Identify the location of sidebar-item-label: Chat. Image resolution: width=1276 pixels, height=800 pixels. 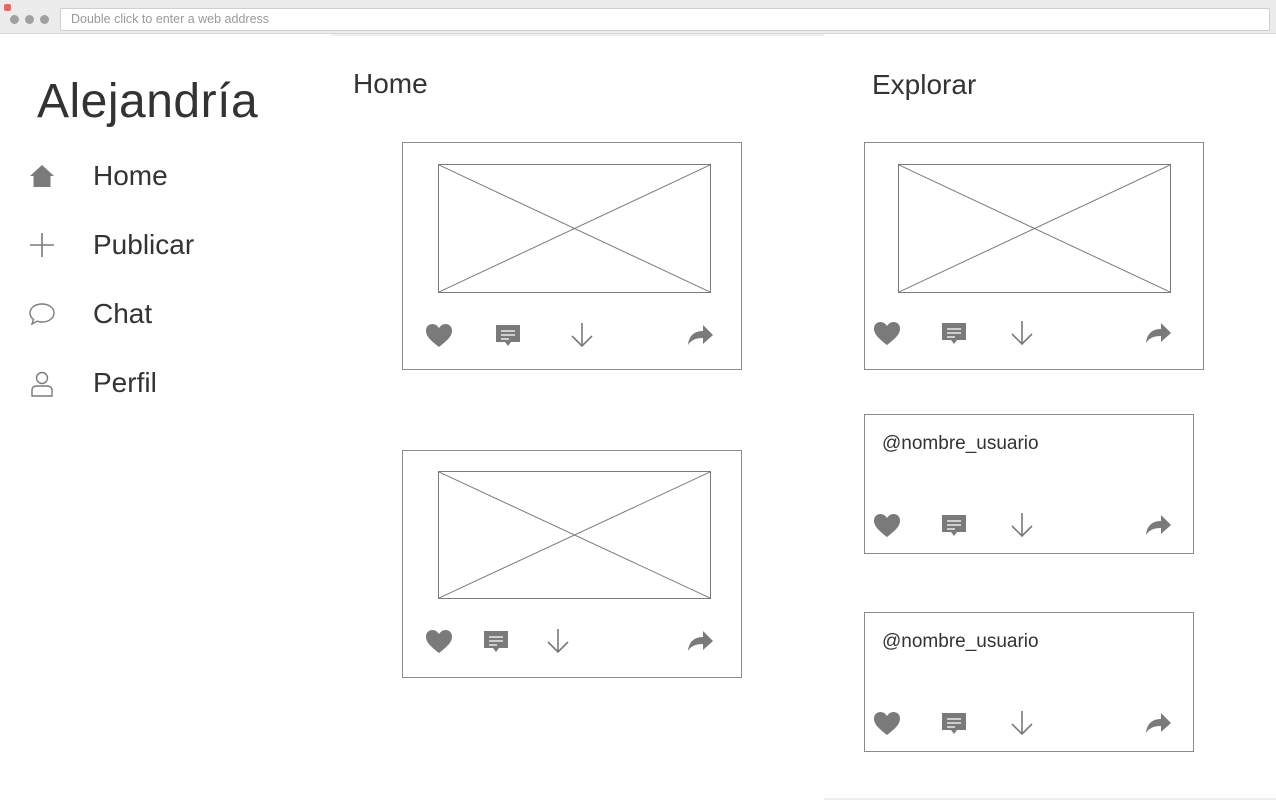
(123, 313).